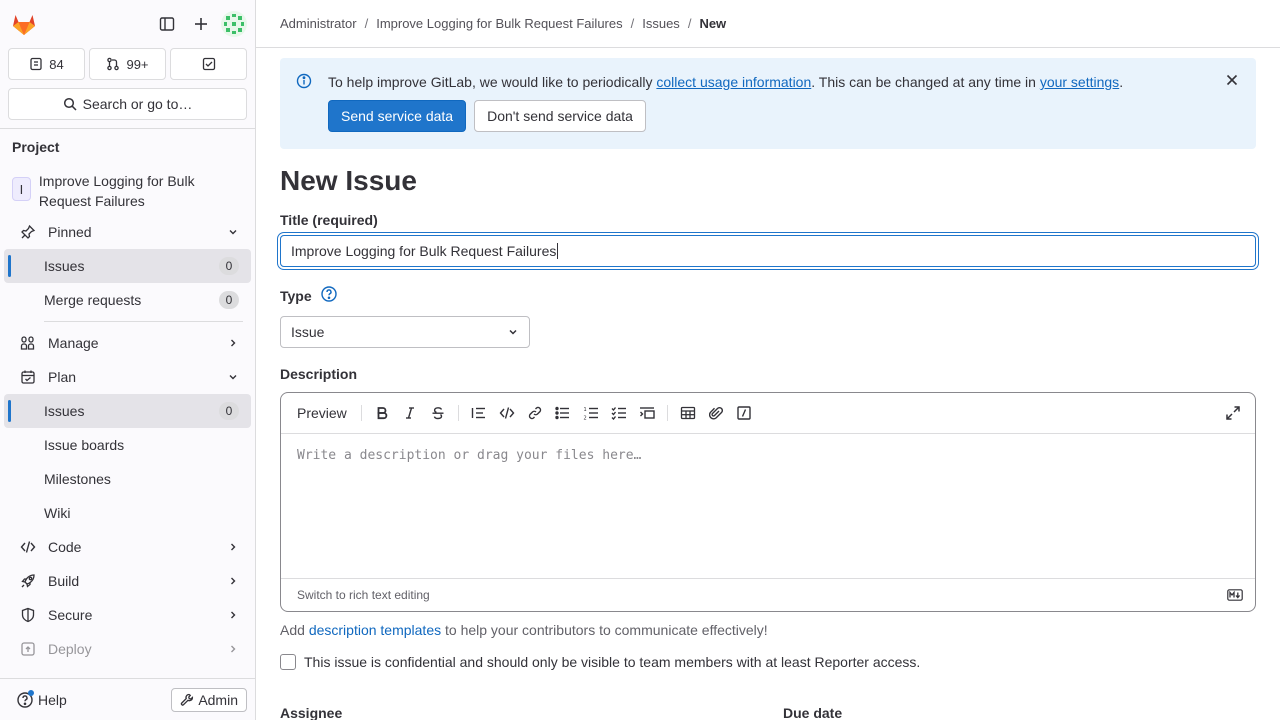 The height and width of the screenshot is (720, 1280). What do you see at coordinates (70, 104) in the screenshot?
I see `search-icon` at bounding box center [70, 104].